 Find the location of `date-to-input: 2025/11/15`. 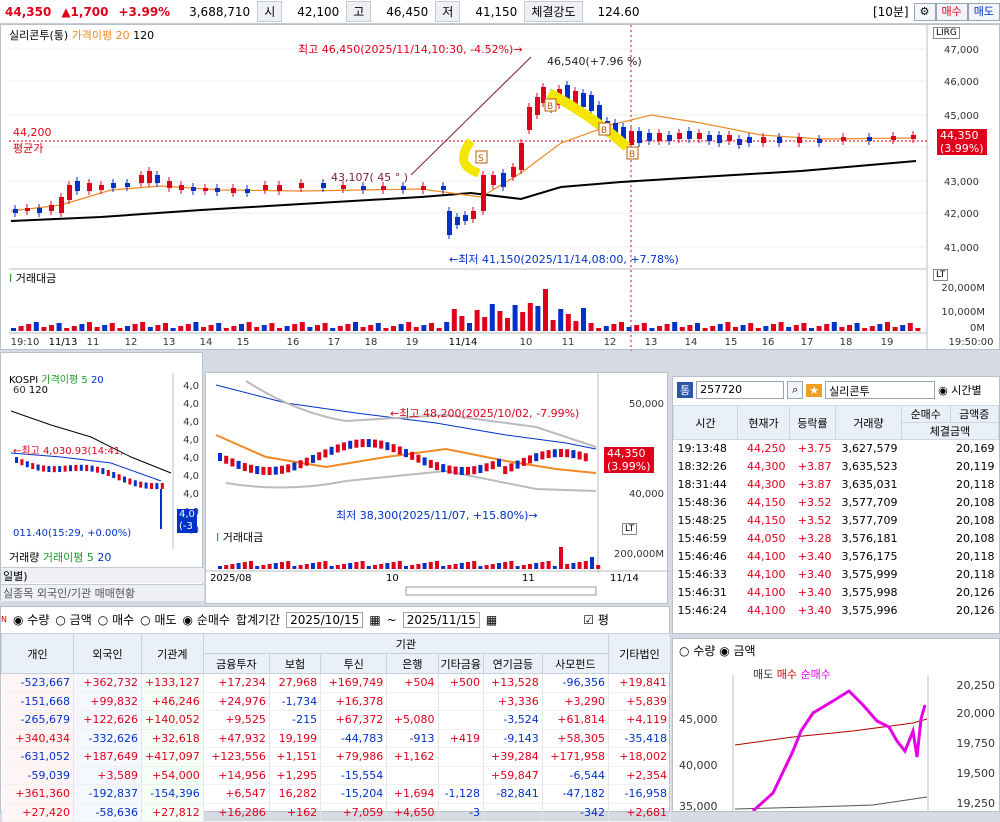

date-to-input: 2025/11/15 is located at coordinates (441, 619).